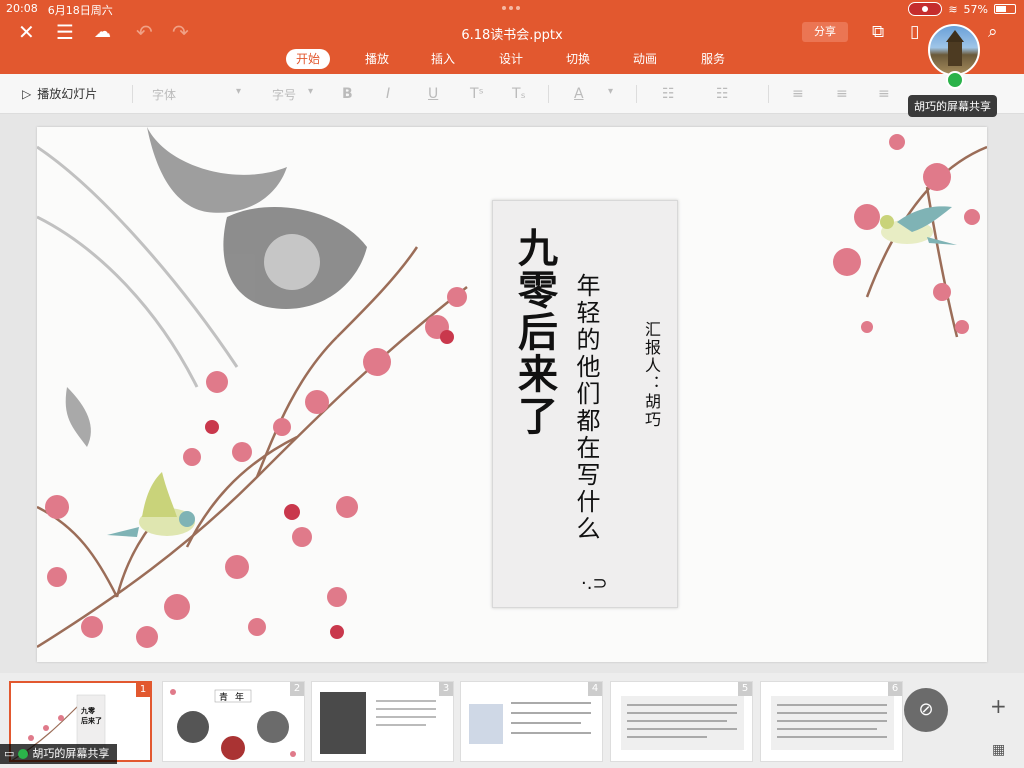 This screenshot has height=768, width=1024. Describe the element at coordinates (578, 59) in the screenshot. I see `tab-transition: 切换` at that location.